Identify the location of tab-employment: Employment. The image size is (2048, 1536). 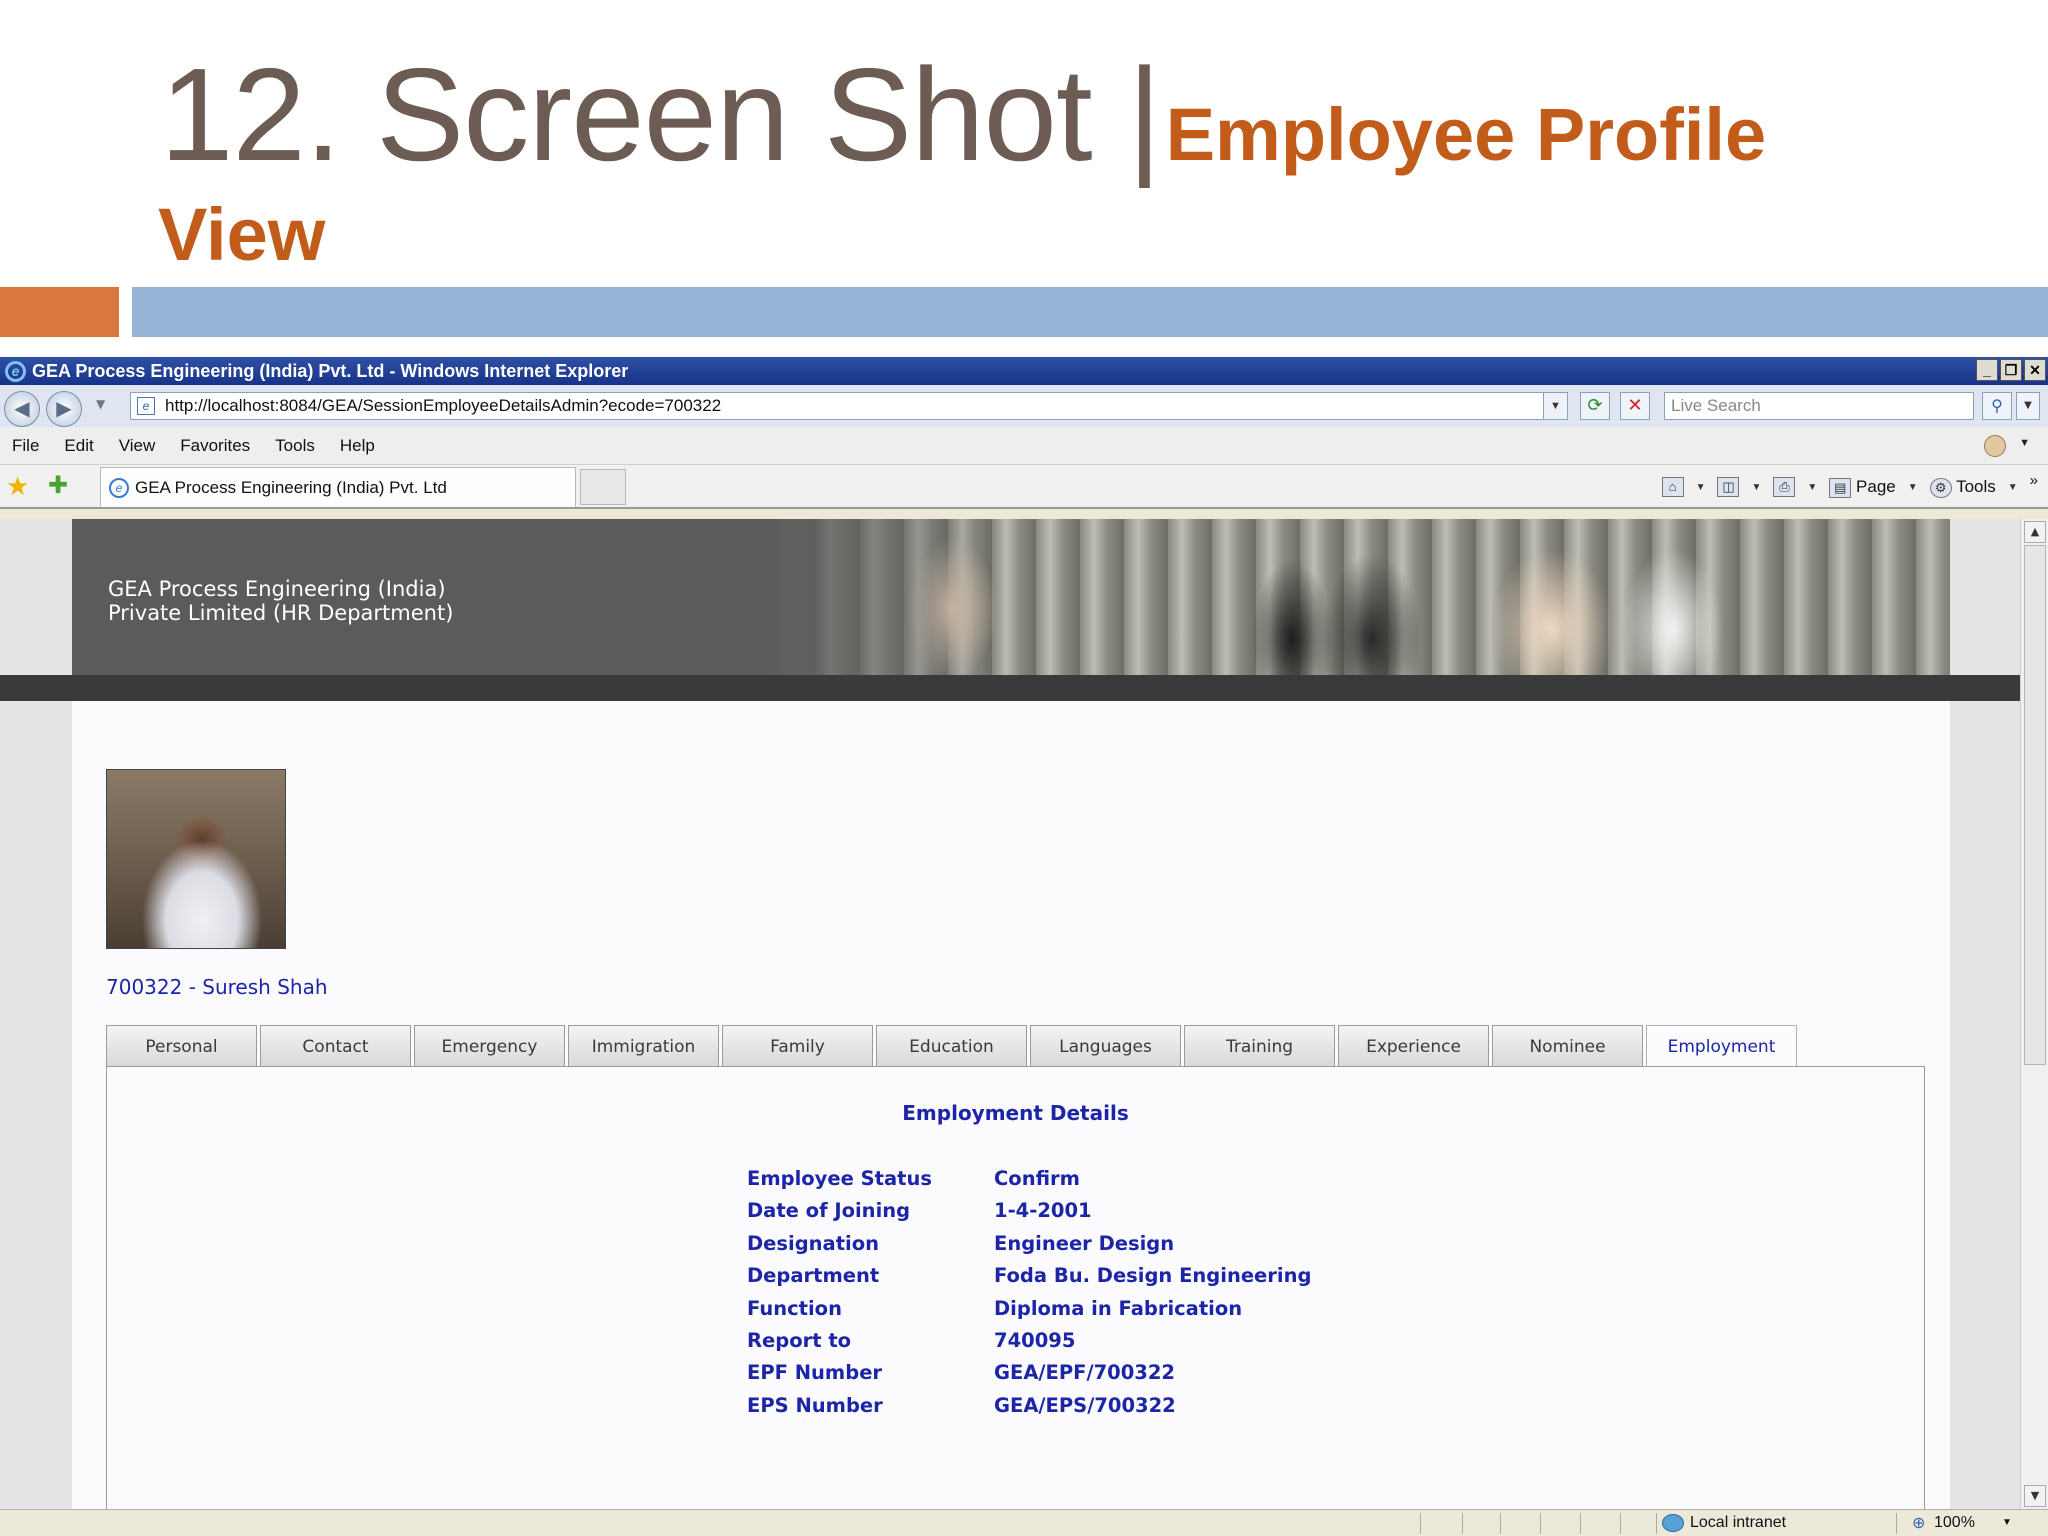
(1721, 1046).